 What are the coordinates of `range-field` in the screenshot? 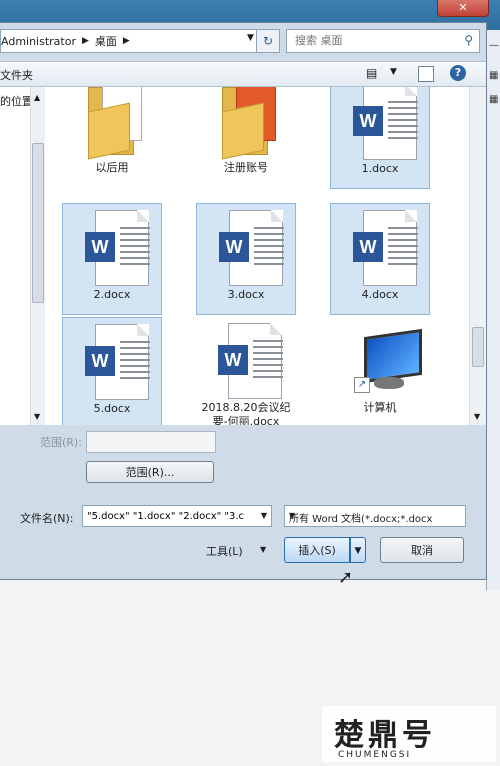 It's located at (151, 442).